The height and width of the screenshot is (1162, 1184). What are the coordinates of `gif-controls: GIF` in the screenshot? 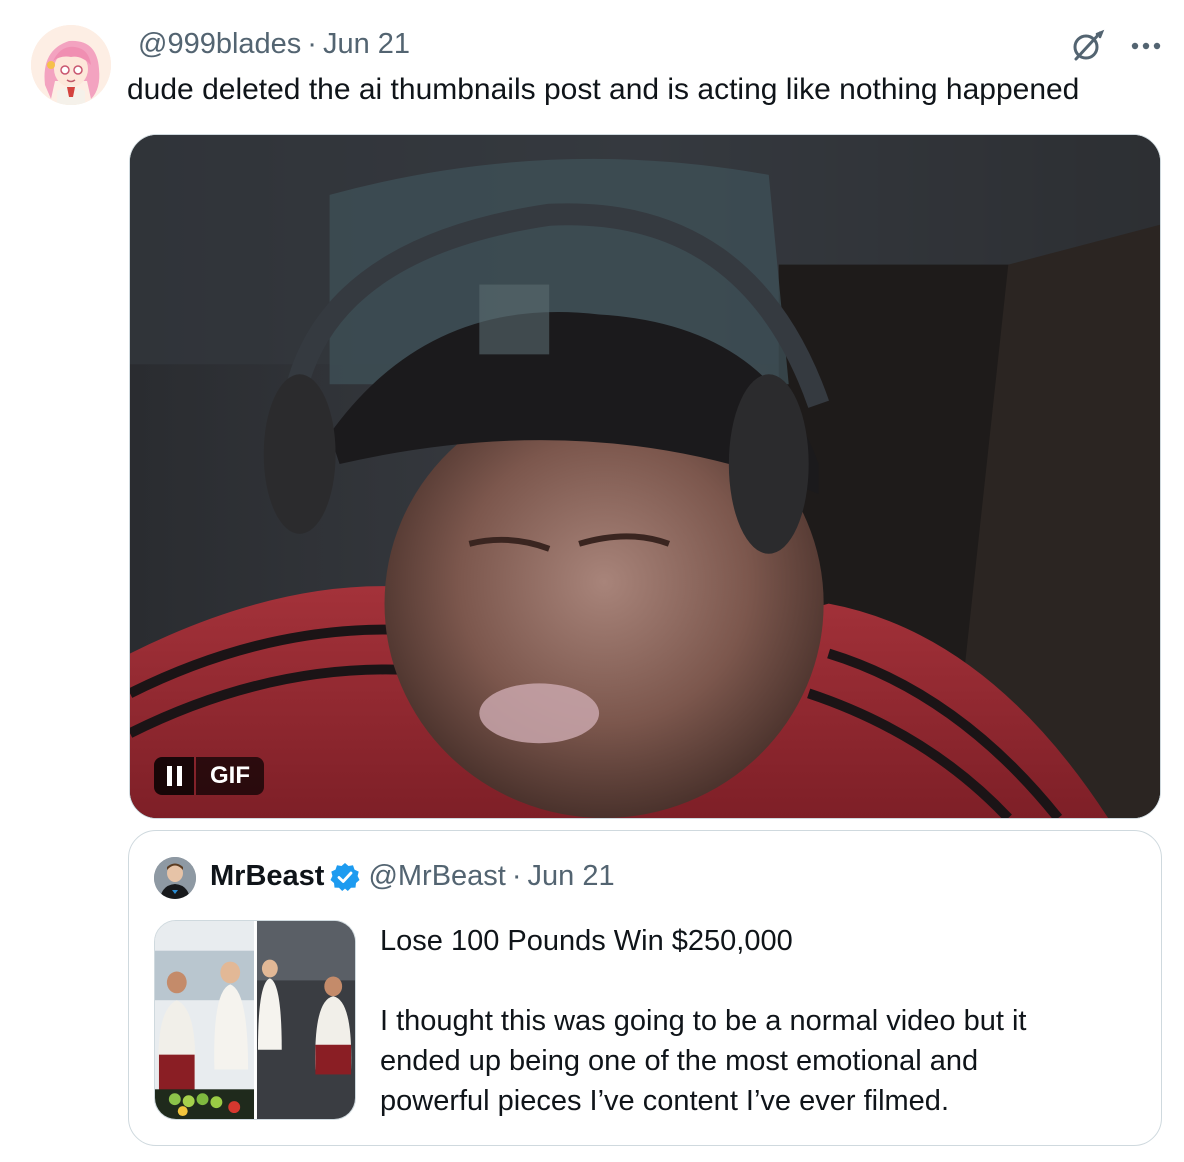 It's located at (209, 776).